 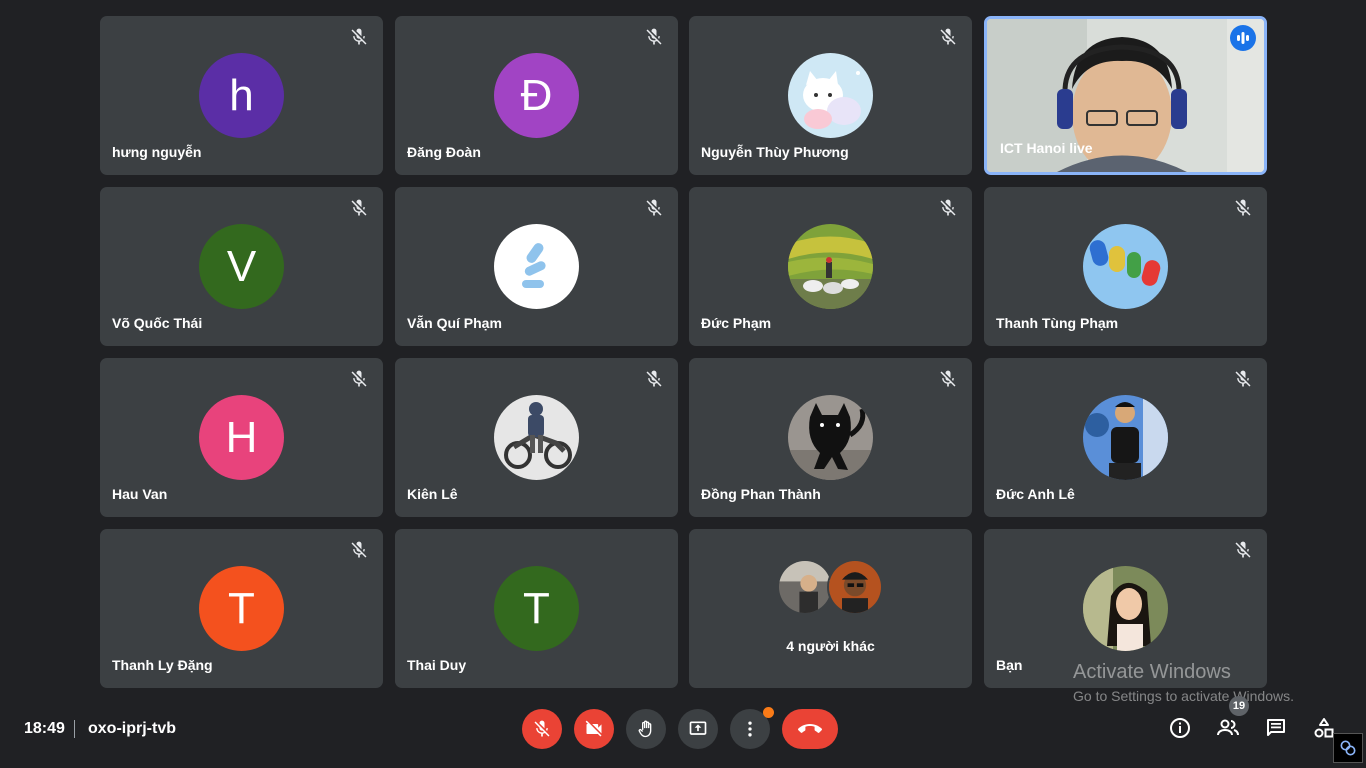 I want to click on divider, so click(x=74, y=729).